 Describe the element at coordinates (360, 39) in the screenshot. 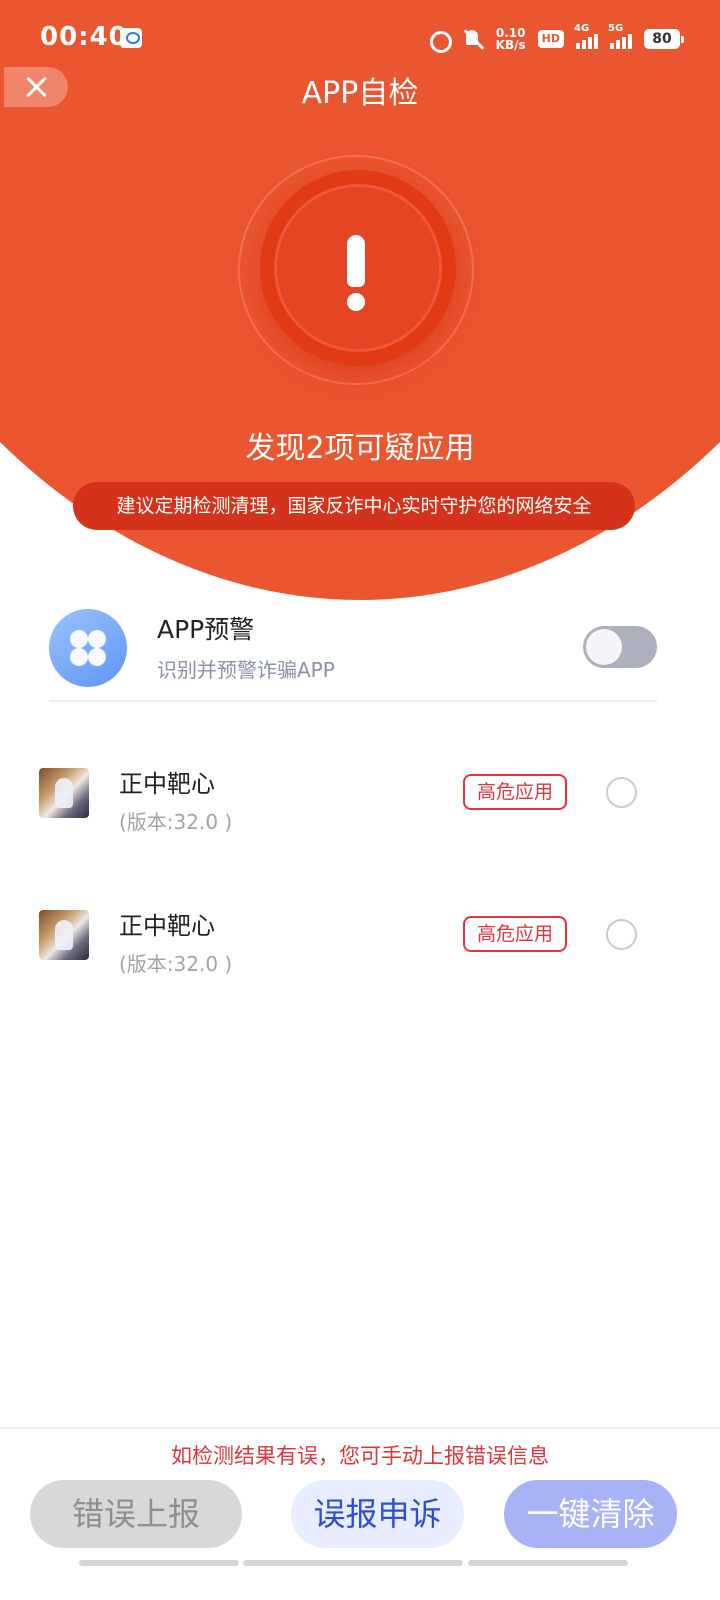

I see `status-bar: 00:40 0.10 KB/s HD 4G 5G 80` at that location.